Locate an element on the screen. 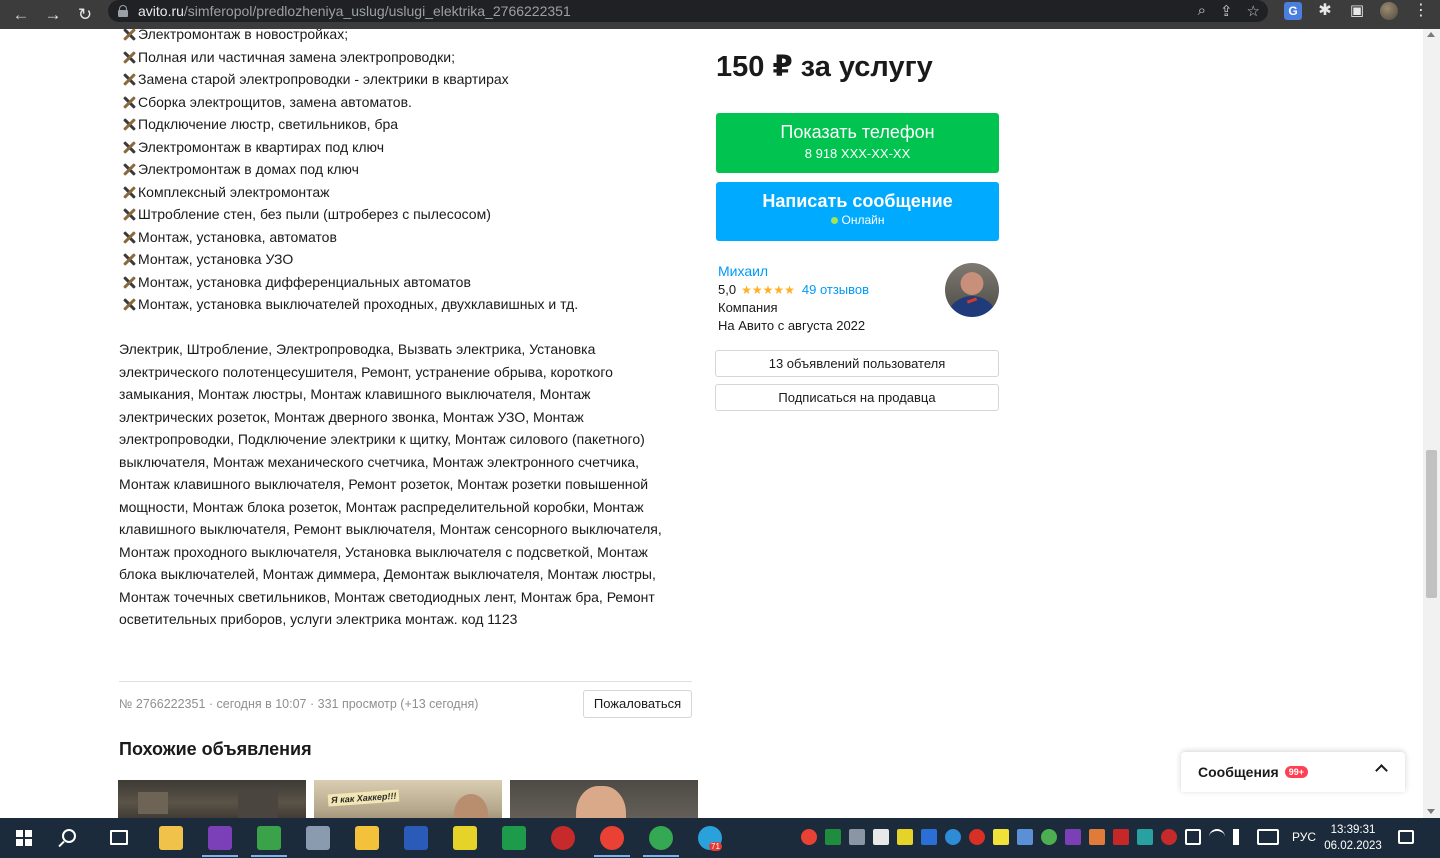 The width and height of the screenshot is (1440, 858). tray-doc-icon is located at coordinates (881, 837).